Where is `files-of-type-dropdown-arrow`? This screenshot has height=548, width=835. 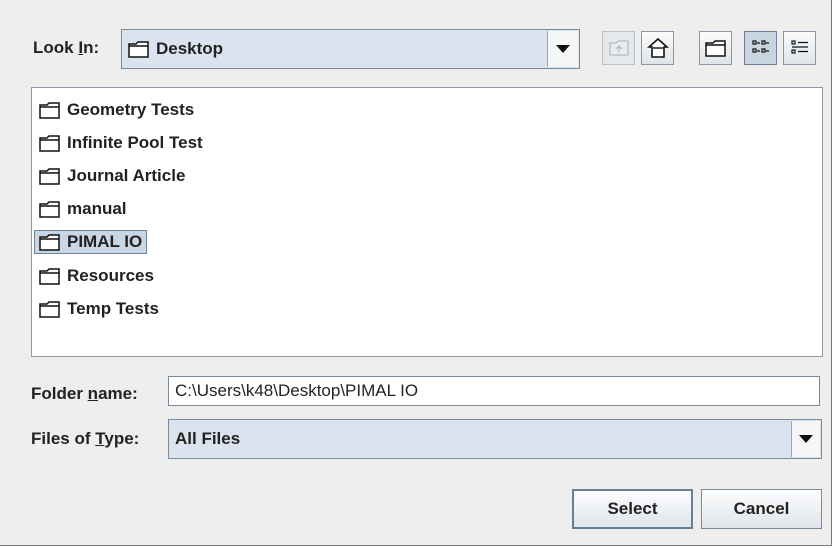 files-of-type-dropdown-arrow is located at coordinates (805, 439).